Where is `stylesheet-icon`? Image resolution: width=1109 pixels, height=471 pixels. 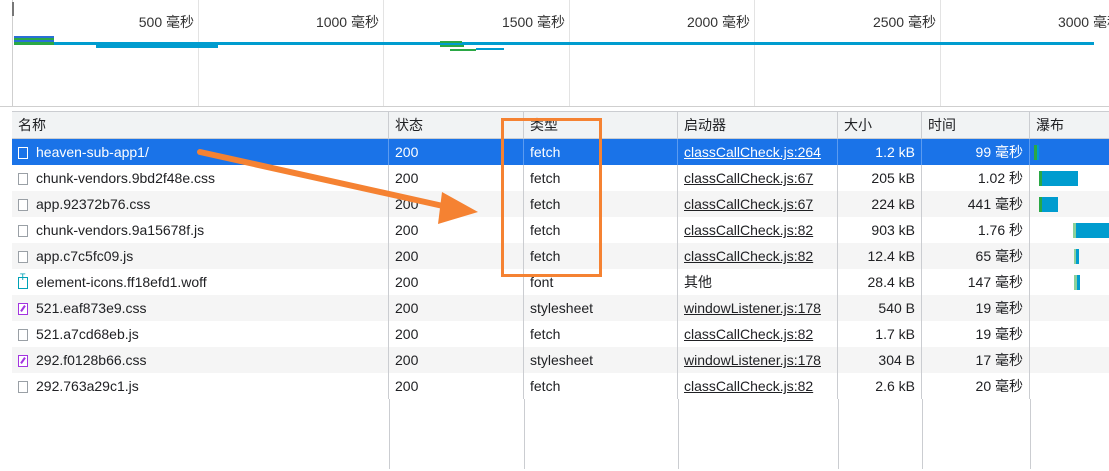
stylesheet-icon is located at coordinates (23, 309).